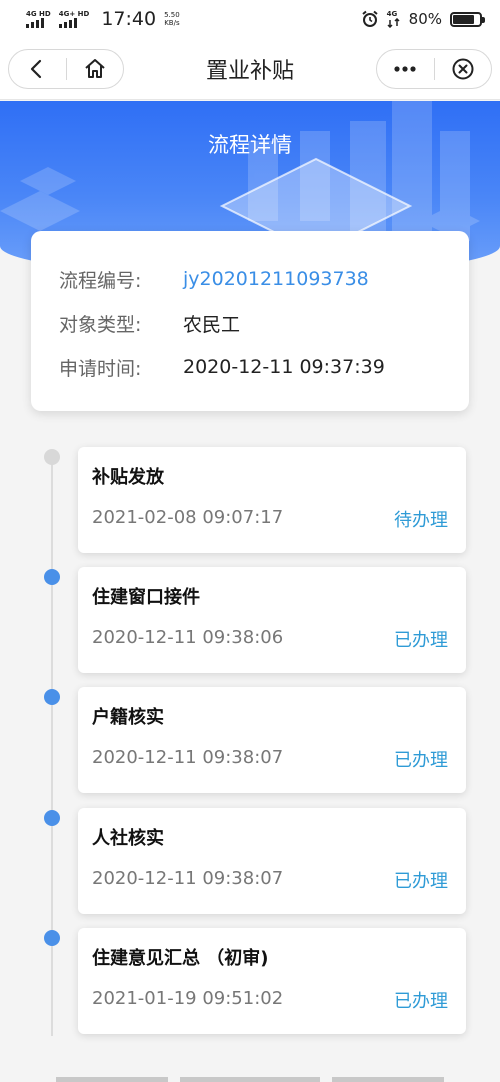 The width and height of the screenshot is (500, 1082). I want to click on signal-2-label: 4G+ HD, so click(74, 14).